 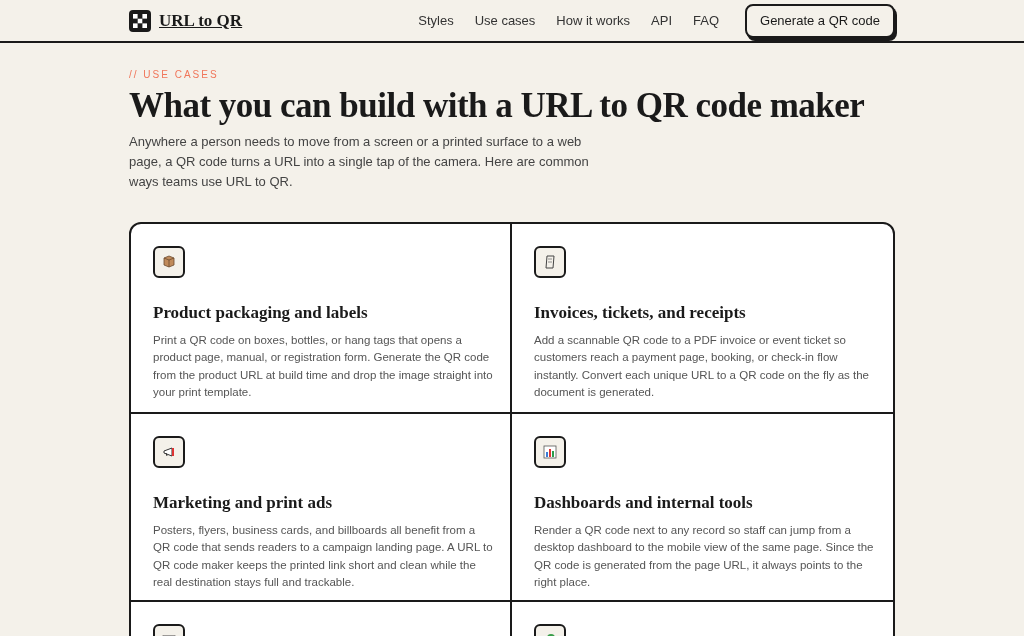 I want to click on nav-link: FAQ, so click(x=706, y=20).